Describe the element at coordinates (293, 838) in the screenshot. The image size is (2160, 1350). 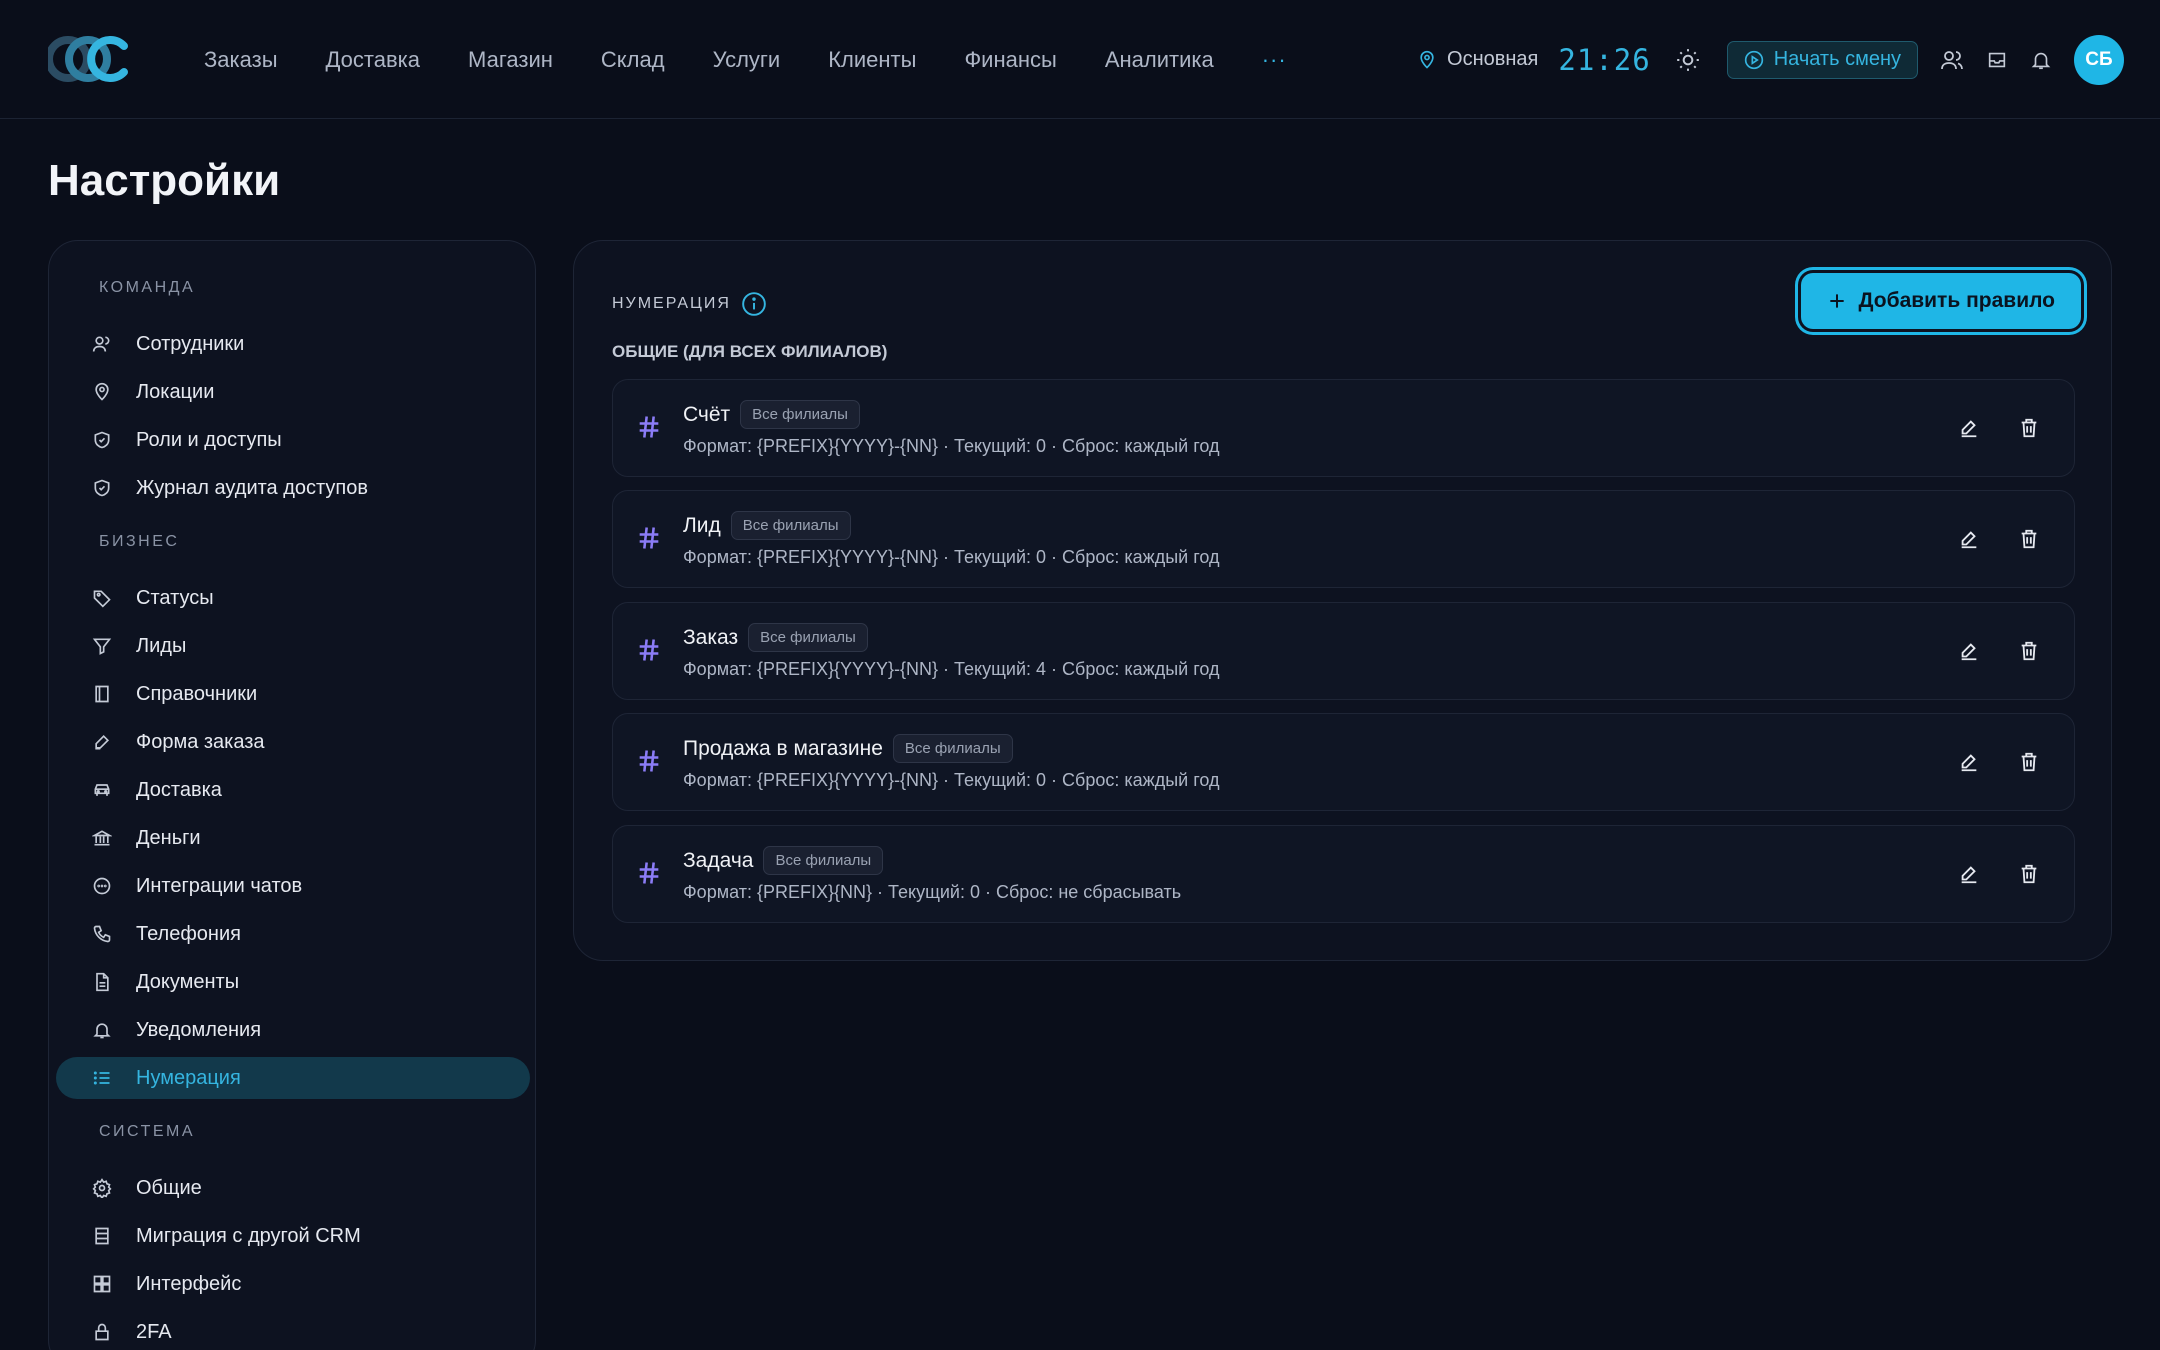
I see `sidebar-item-money: Деньги` at that location.